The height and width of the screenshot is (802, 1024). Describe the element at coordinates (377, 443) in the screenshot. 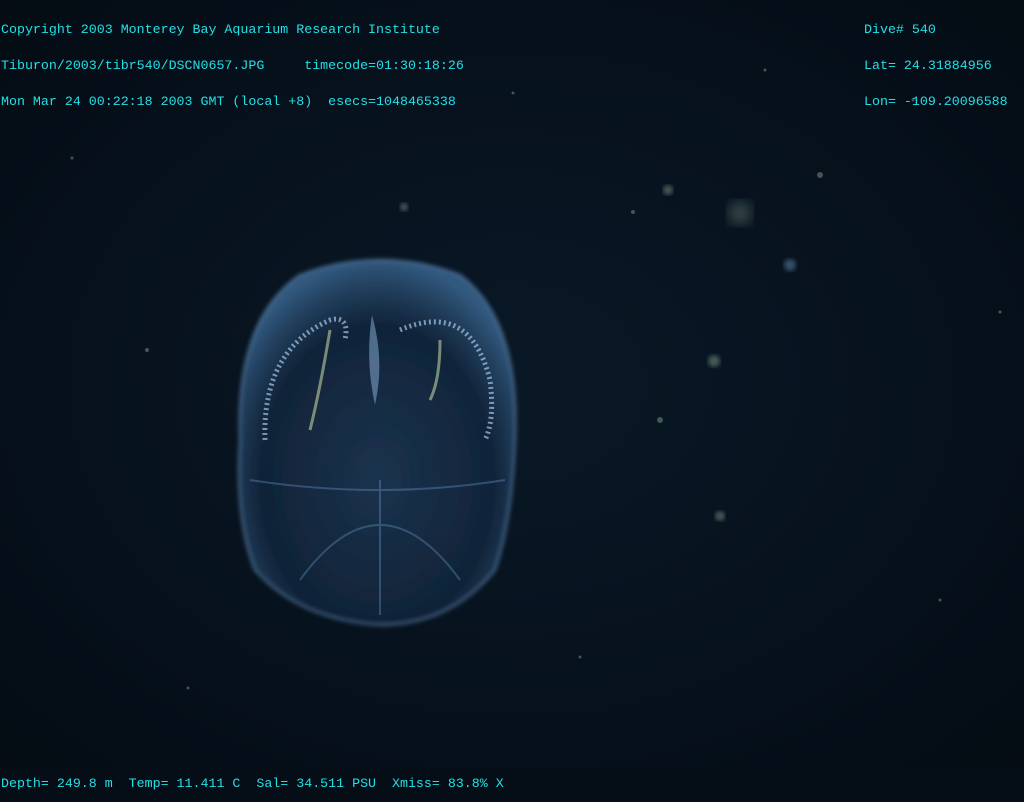

I see `ctenophore` at that location.